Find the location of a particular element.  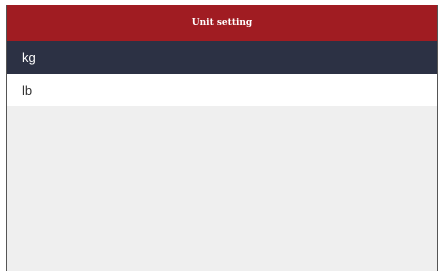

page-title: Unit setting is located at coordinates (222, 23).